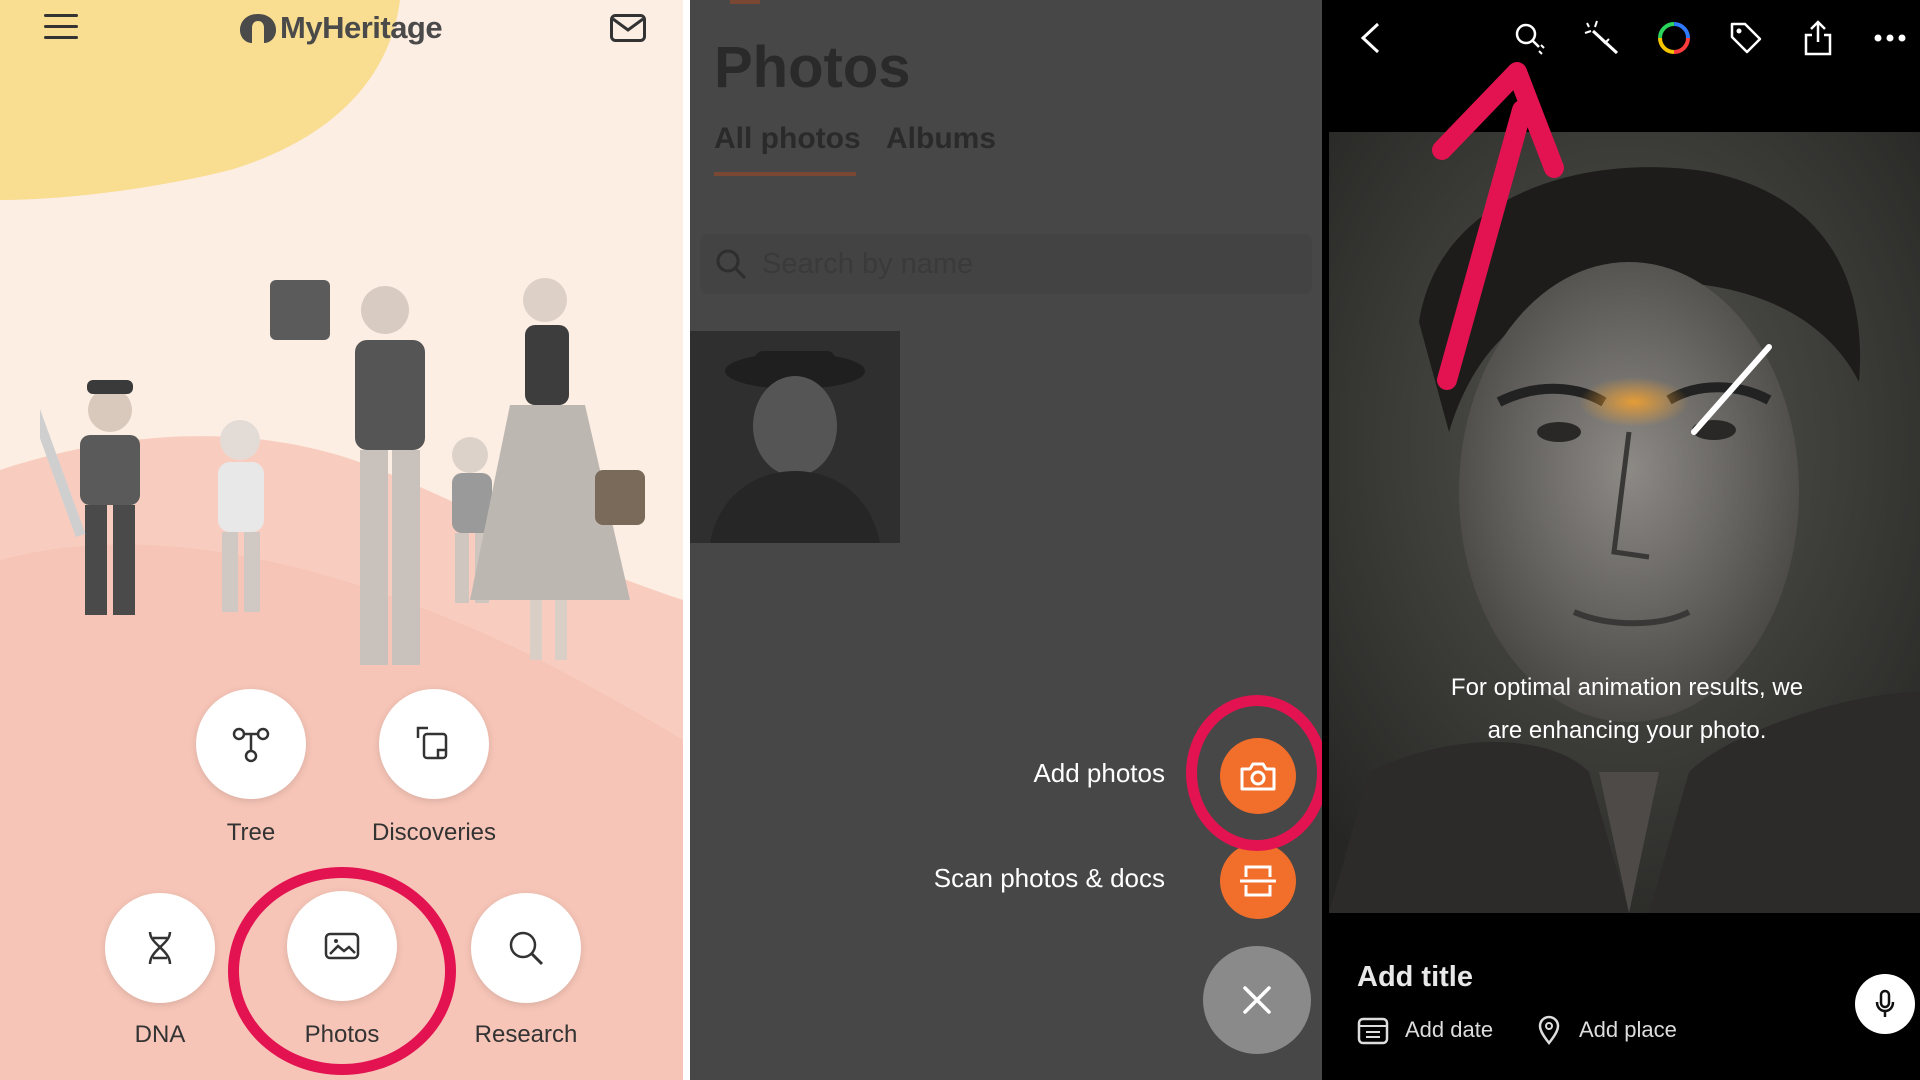  Describe the element at coordinates (977, 878) in the screenshot. I see `scan-photos-label: Scan photos & docs` at that location.